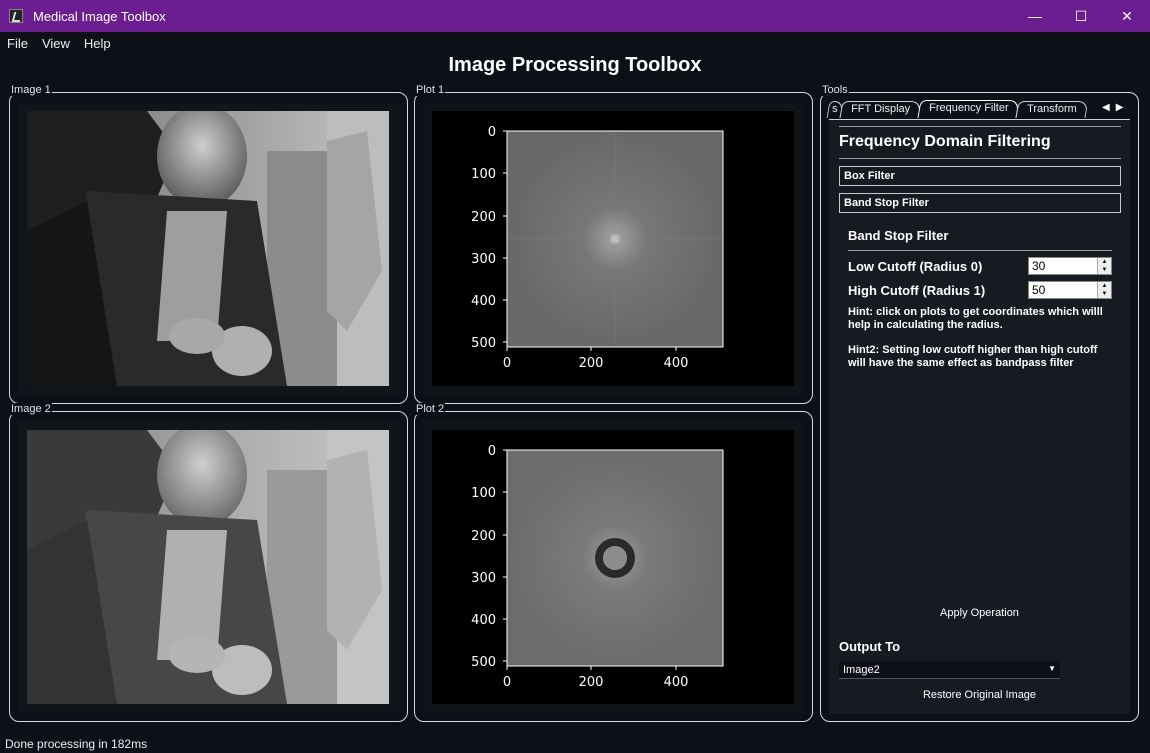 The image size is (1150, 753). Describe the element at coordinates (880, 109) in the screenshot. I see `tab-fft-display: FFT Display` at that location.